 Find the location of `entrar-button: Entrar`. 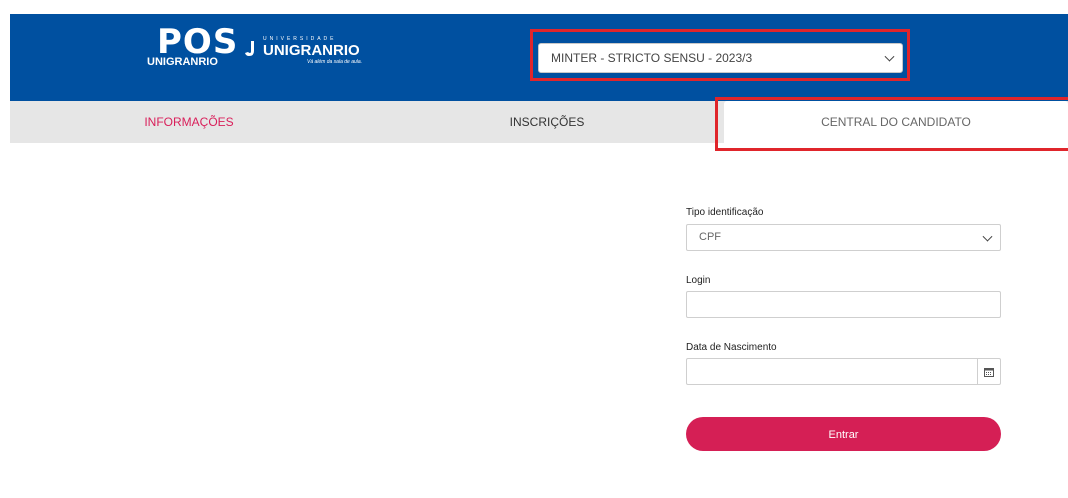

entrar-button: Entrar is located at coordinates (843, 434).